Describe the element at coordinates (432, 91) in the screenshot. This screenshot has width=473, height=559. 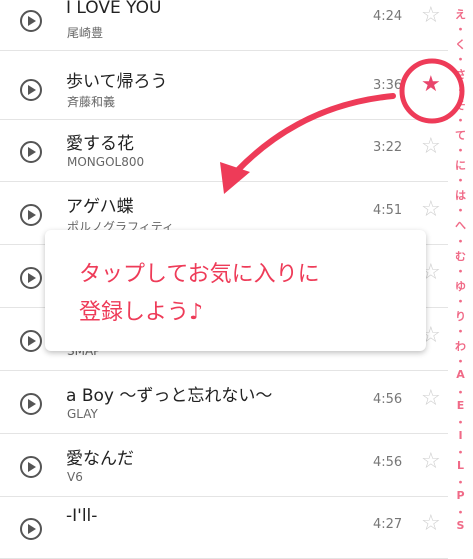
I see `highlight-circle` at that location.